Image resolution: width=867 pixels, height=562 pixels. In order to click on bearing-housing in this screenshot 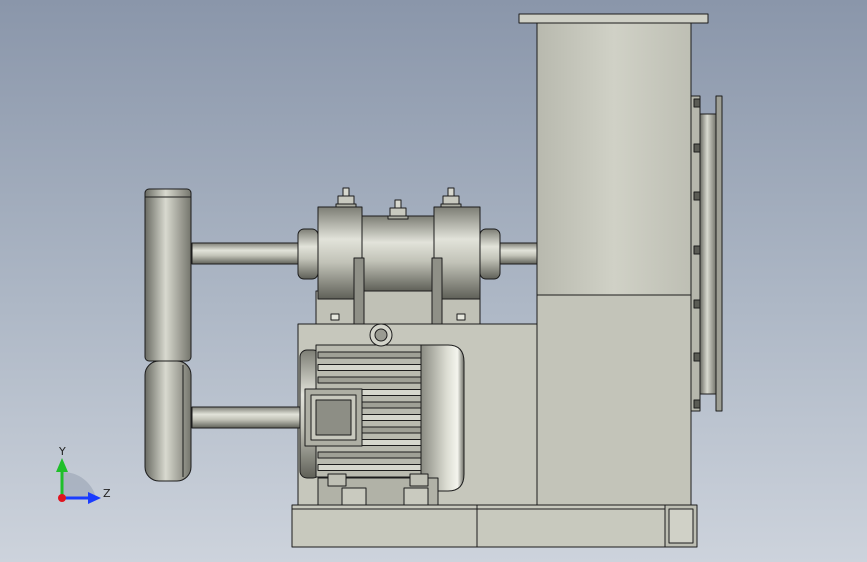, I will do `click(399, 265)`.